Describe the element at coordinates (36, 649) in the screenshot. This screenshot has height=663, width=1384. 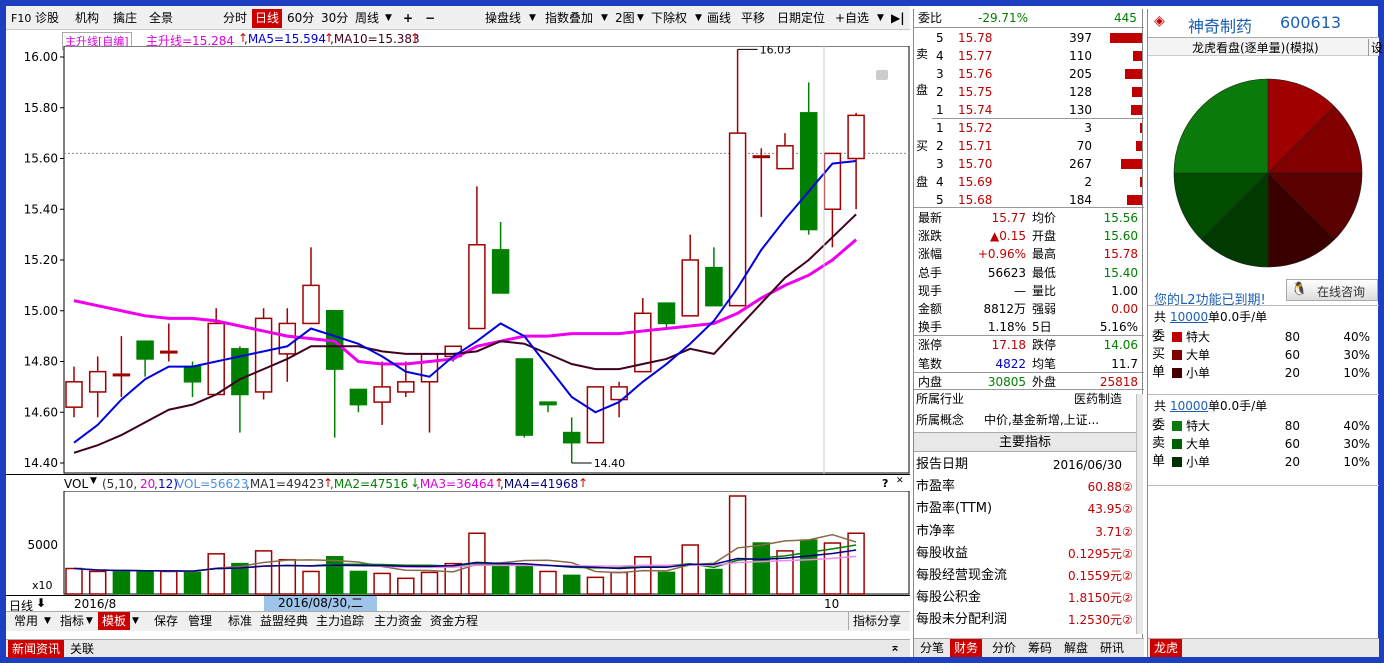
I see `tab-news: 新闻资讯` at that location.